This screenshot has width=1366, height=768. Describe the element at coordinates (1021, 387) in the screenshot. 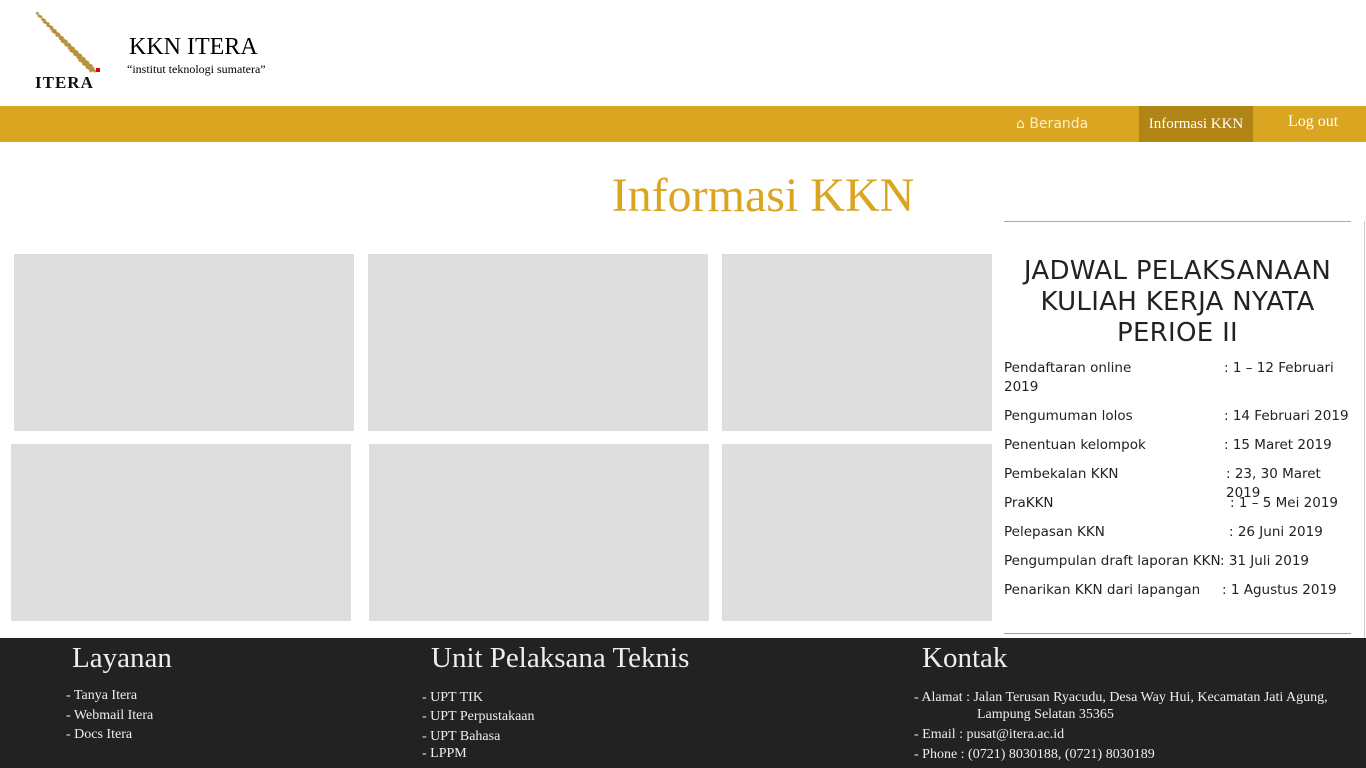

I see `schedule-value-wrap: 2019` at that location.